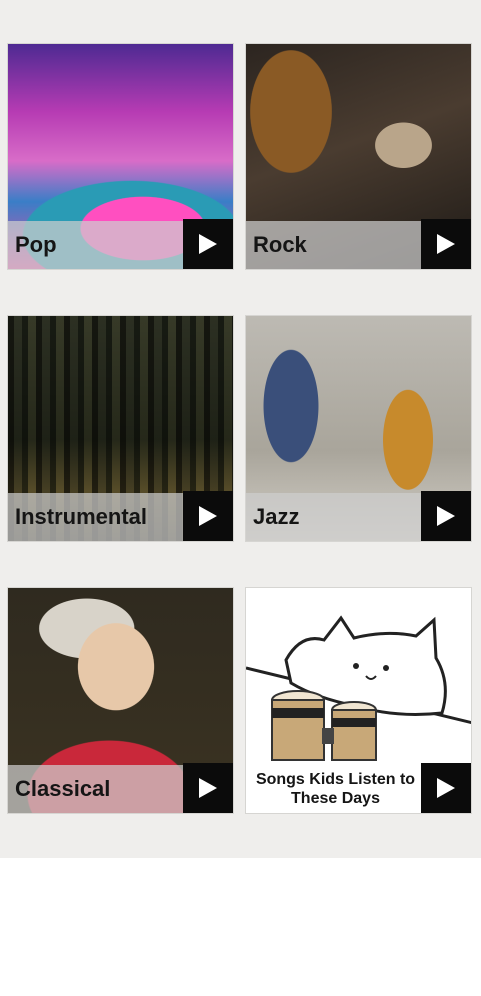  I want to click on genre-tile-pop: Pop, so click(120, 156).